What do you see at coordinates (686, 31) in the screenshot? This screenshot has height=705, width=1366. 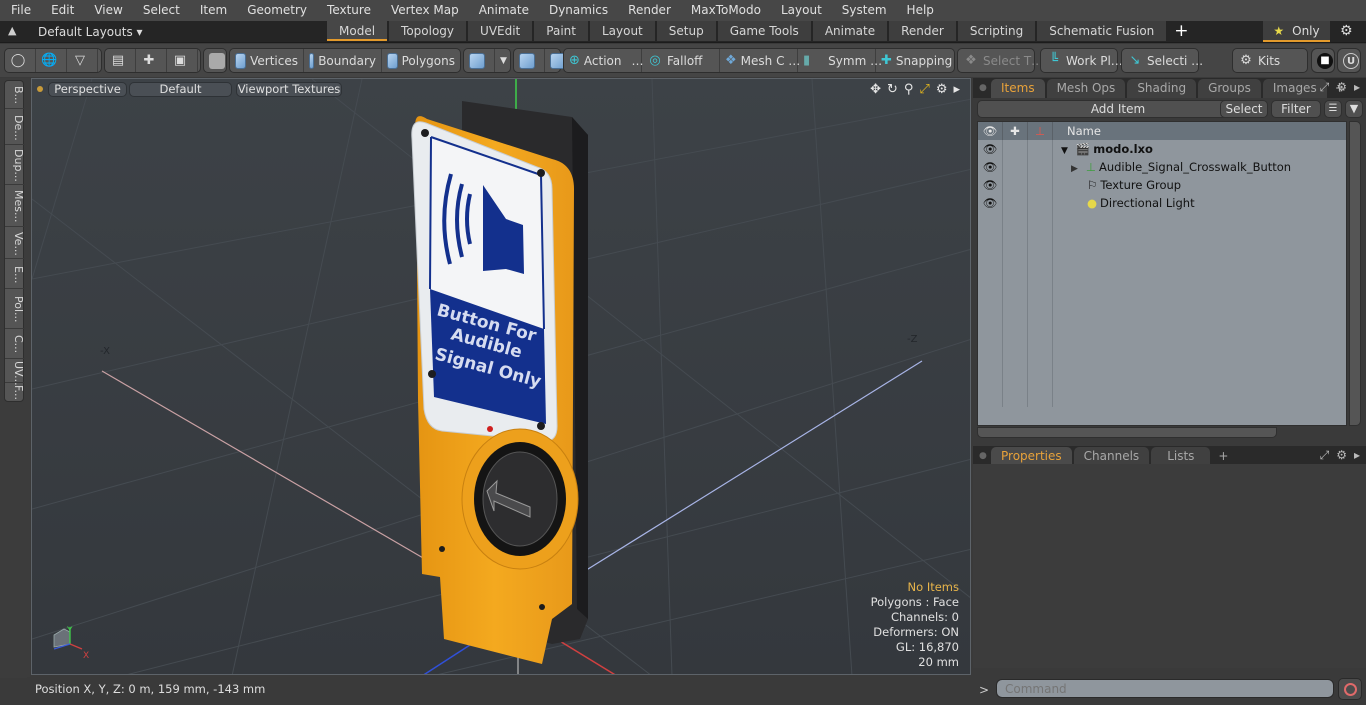 I see `tab-setup: Setup` at bounding box center [686, 31].